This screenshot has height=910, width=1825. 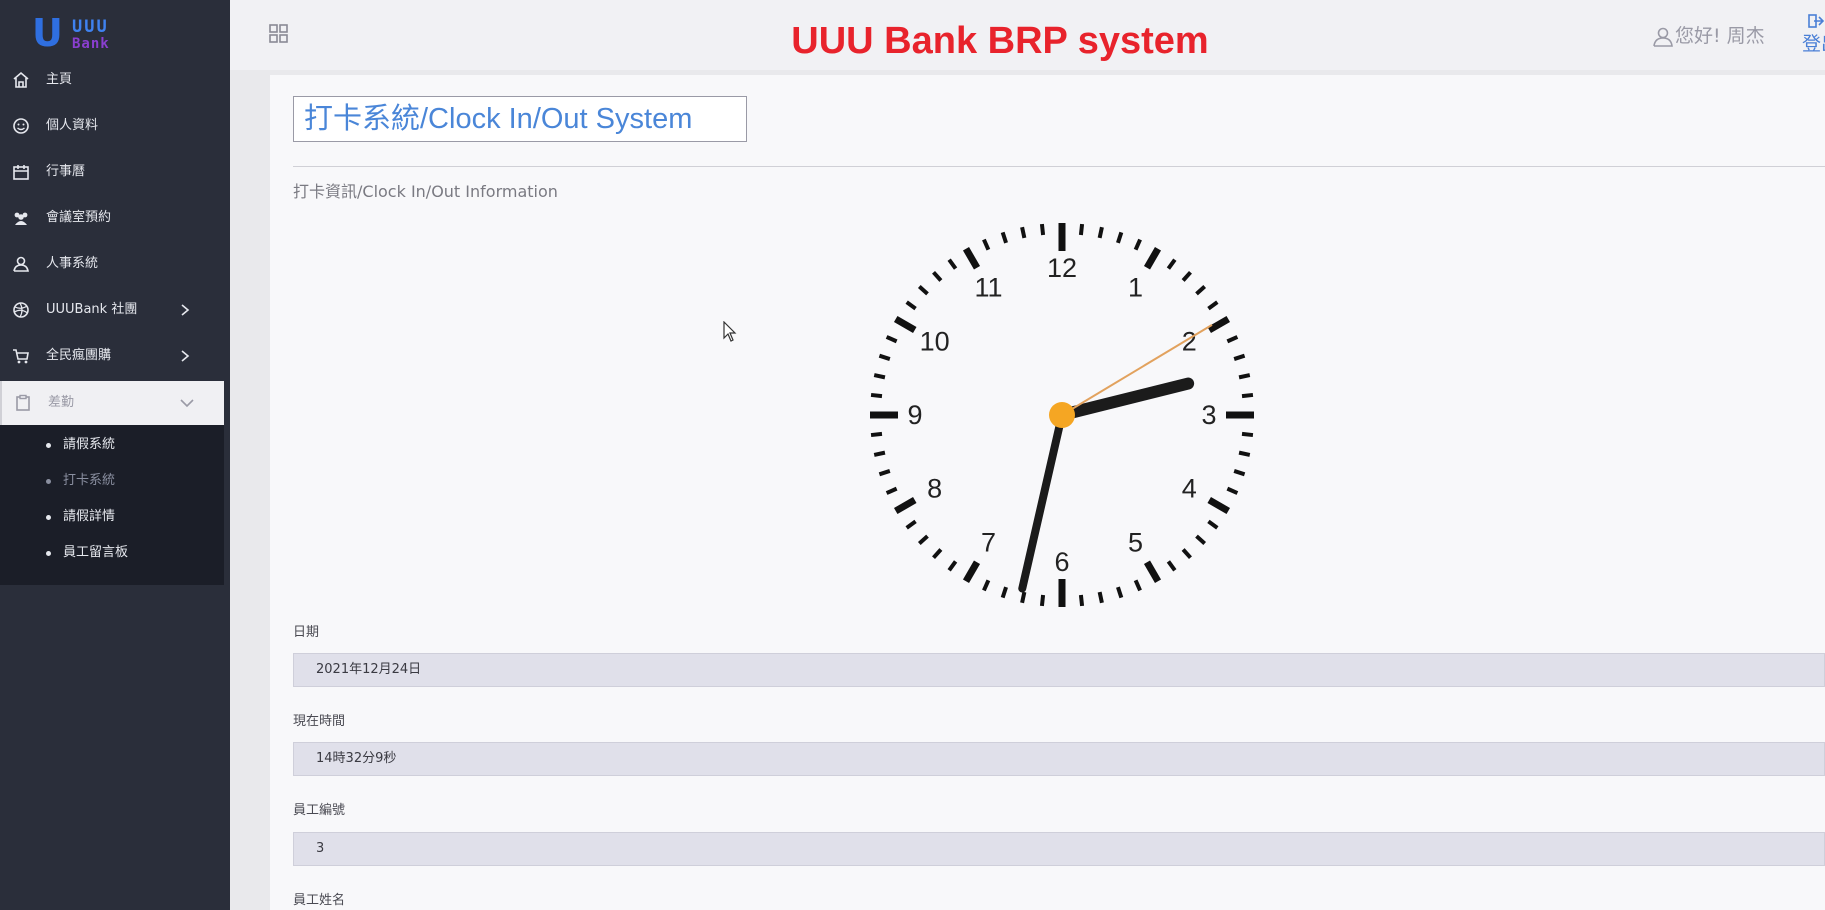 What do you see at coordinates (112, 172) in the screenshot?
I see `sidebar-item-calendar: 行事曆` at bounding box center [112, 172].